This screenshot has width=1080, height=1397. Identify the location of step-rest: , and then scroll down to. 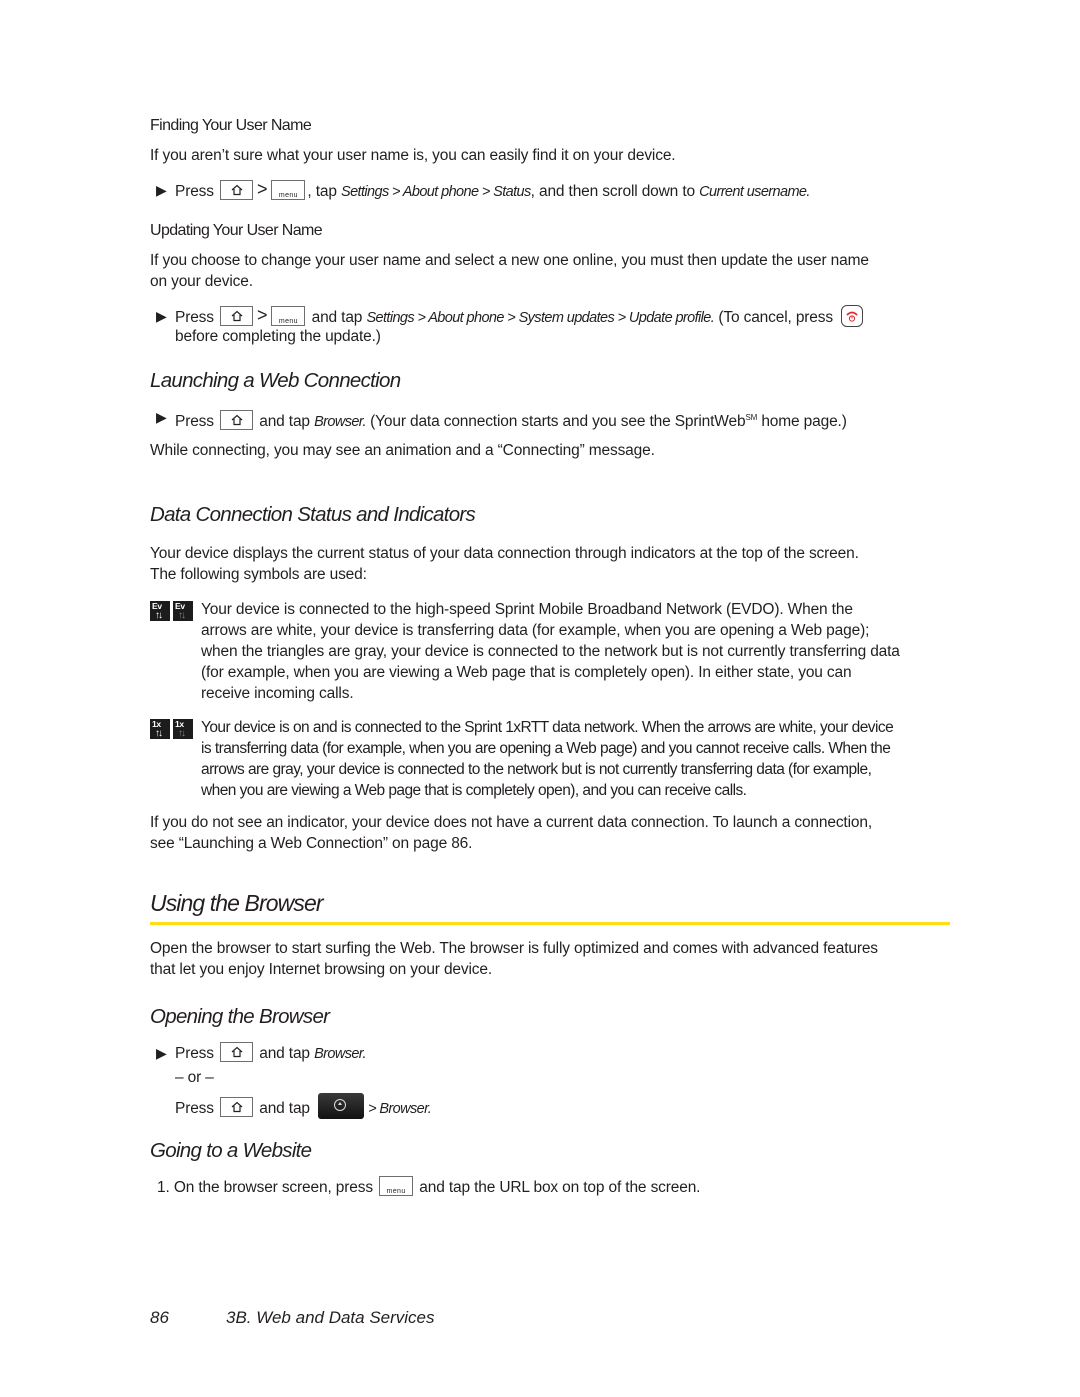
(612, 191).